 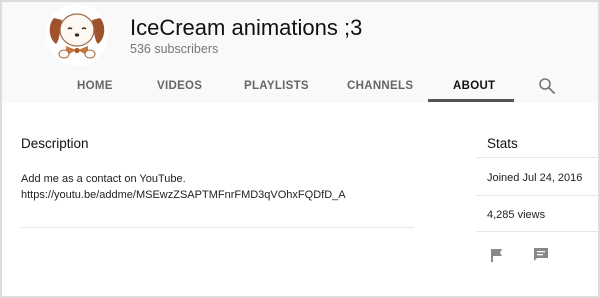 What do you see at coordinates (497, 255) in the screenshot?
I see `flag-icon` at bounding box center [497, 255].